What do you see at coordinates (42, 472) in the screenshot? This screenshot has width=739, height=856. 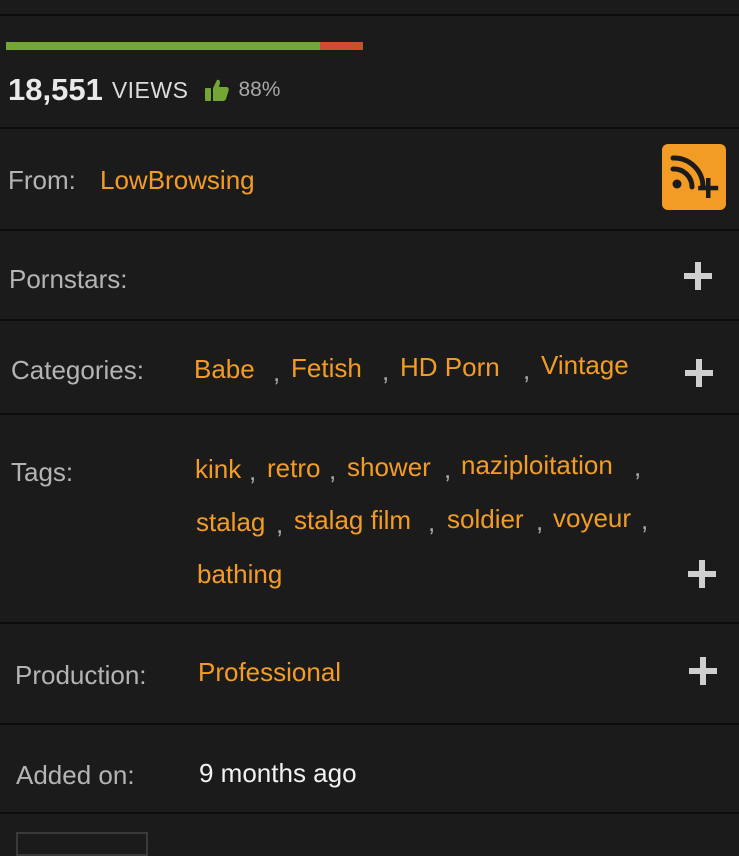 I see `tags-label: Tags:` at bounding box center [42, 472].